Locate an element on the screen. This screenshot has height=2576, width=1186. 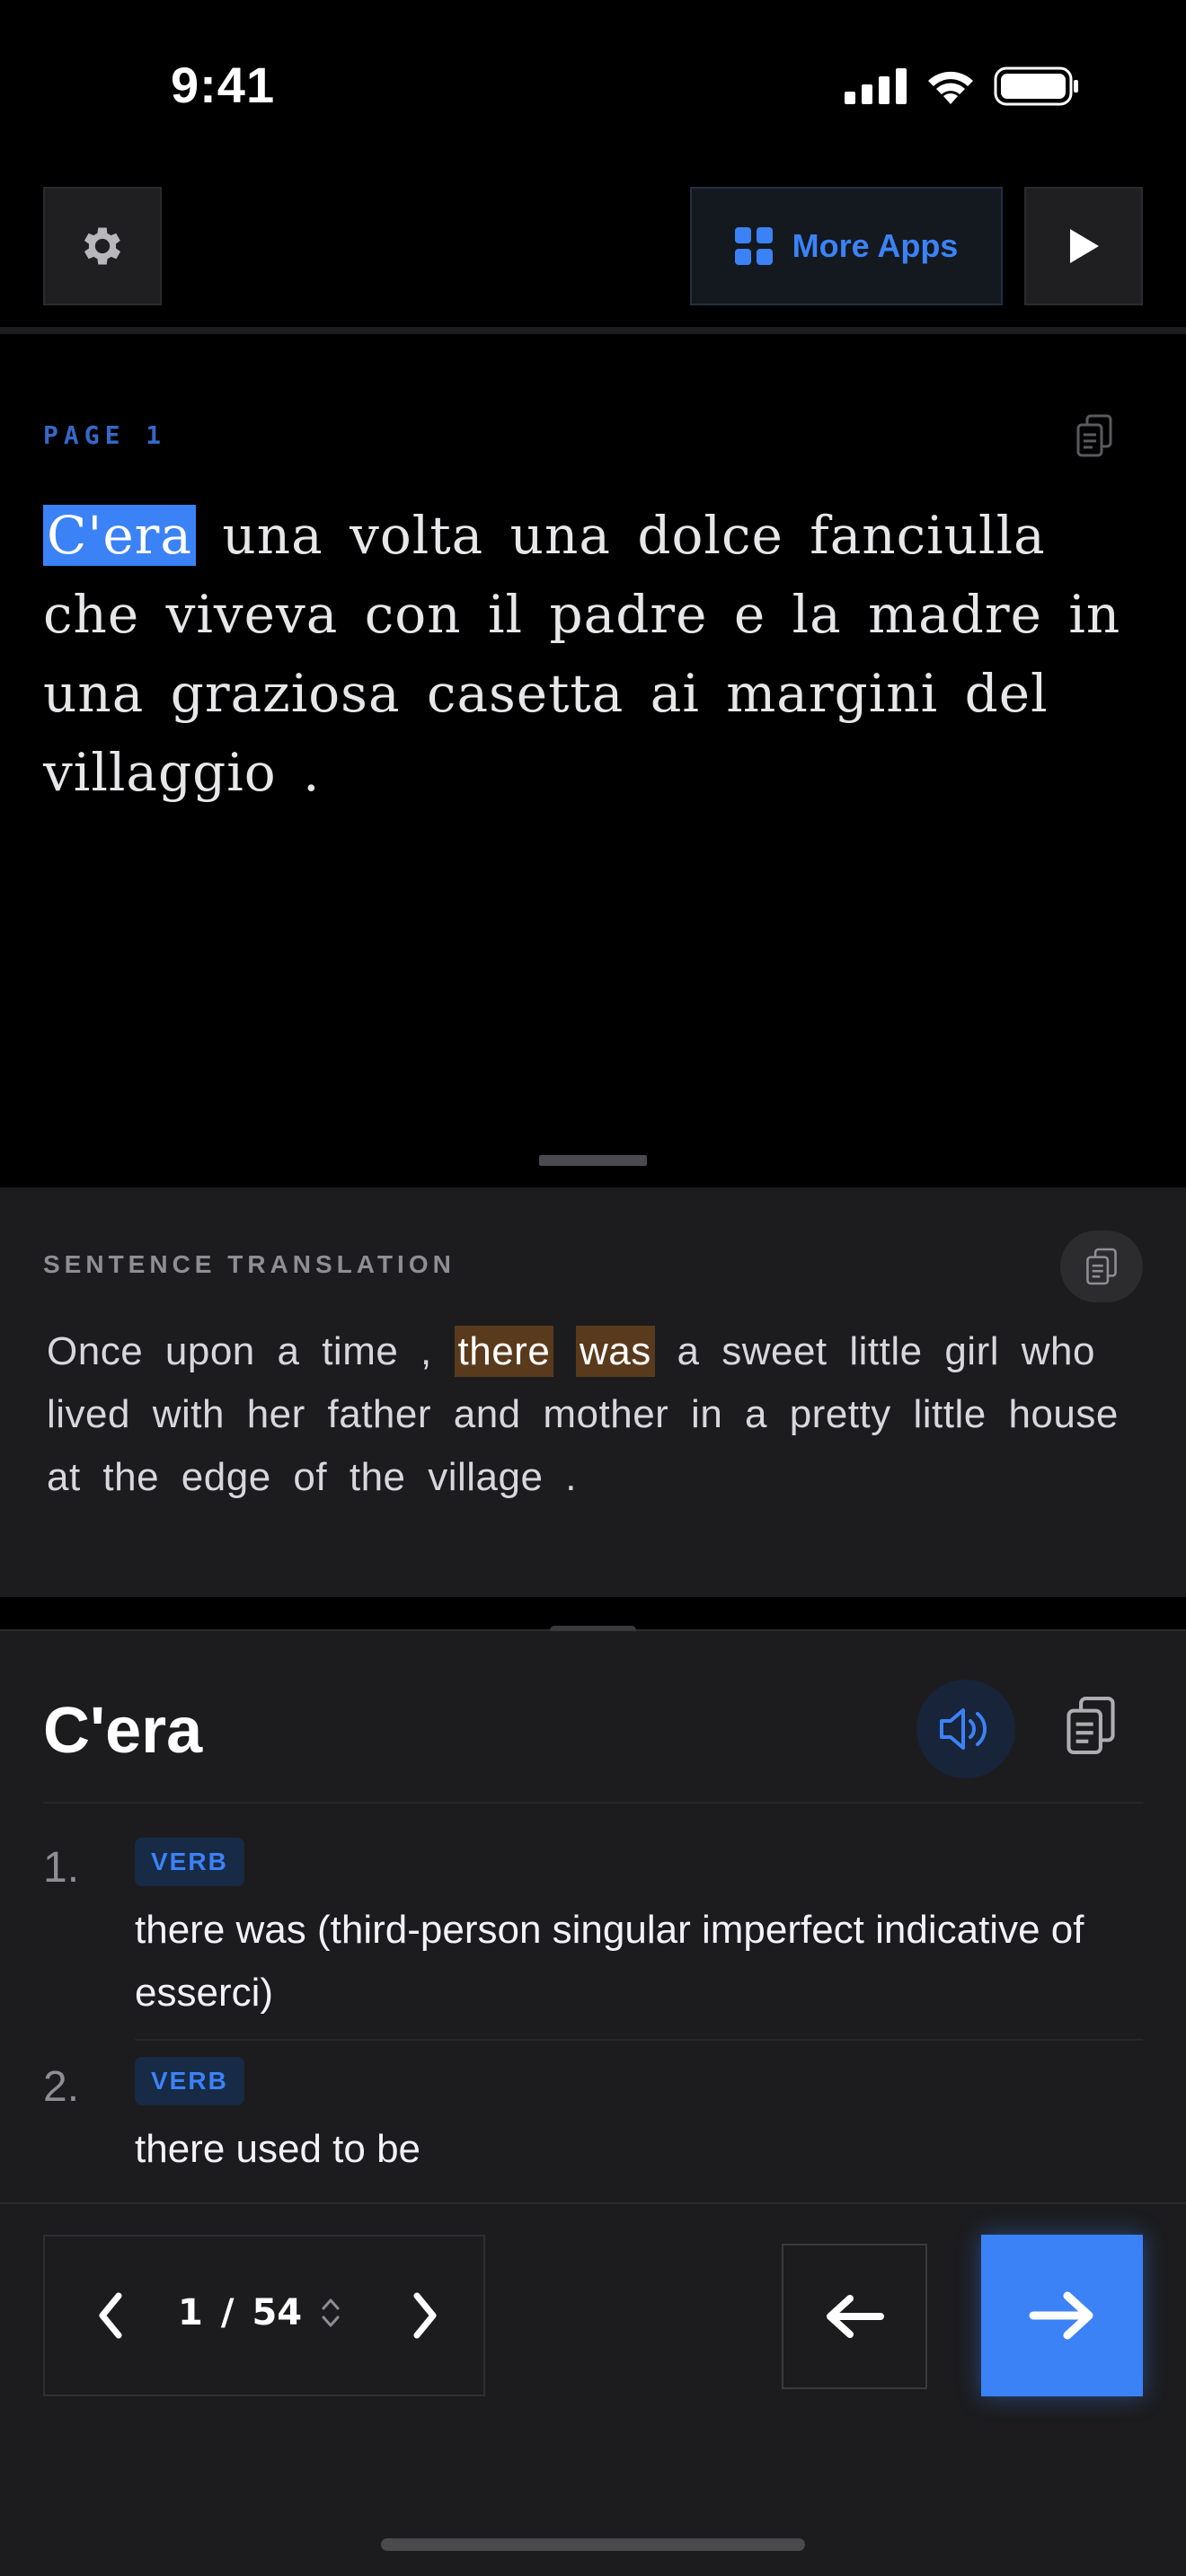
translation-before: Once upon a time , is located at coordinates (251, 1351).